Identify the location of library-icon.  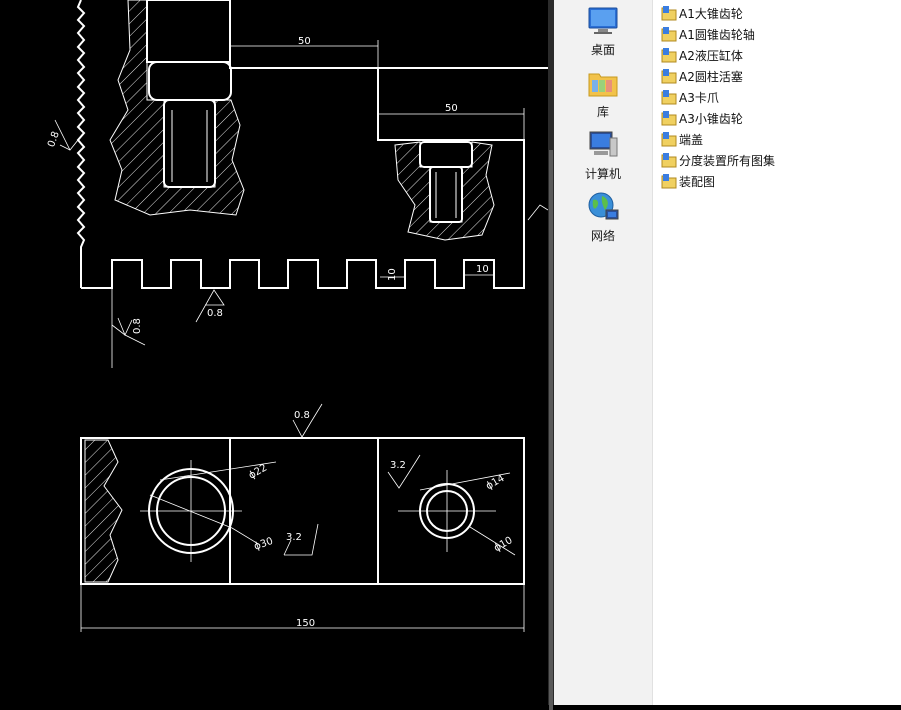
(603, 85).